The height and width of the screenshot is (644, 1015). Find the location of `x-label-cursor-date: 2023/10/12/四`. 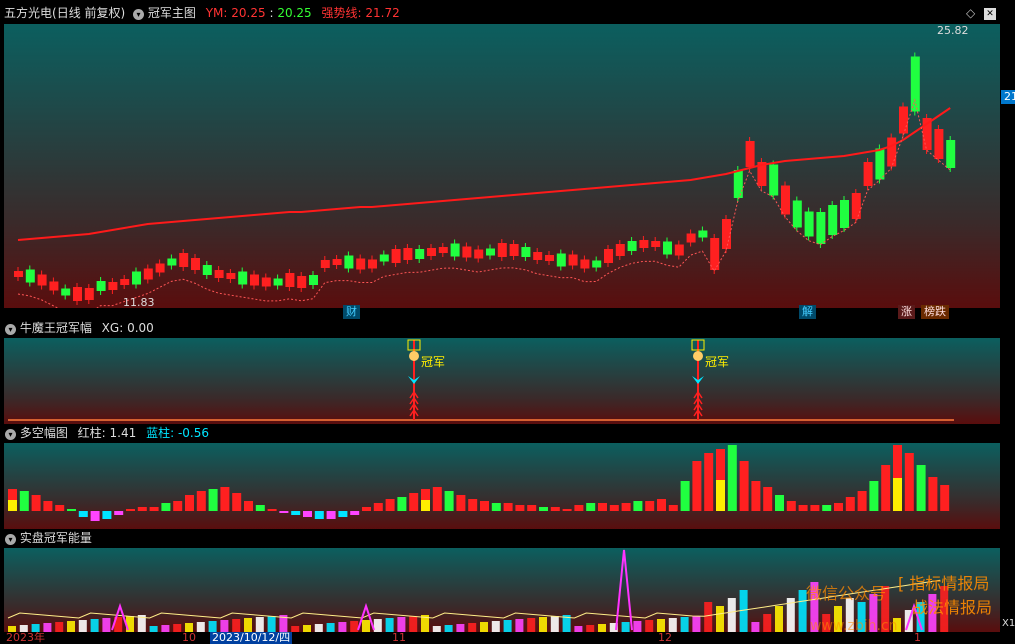

x-label-cursor-date: 2023/10/12/四 is located at coordinates (251, 637).